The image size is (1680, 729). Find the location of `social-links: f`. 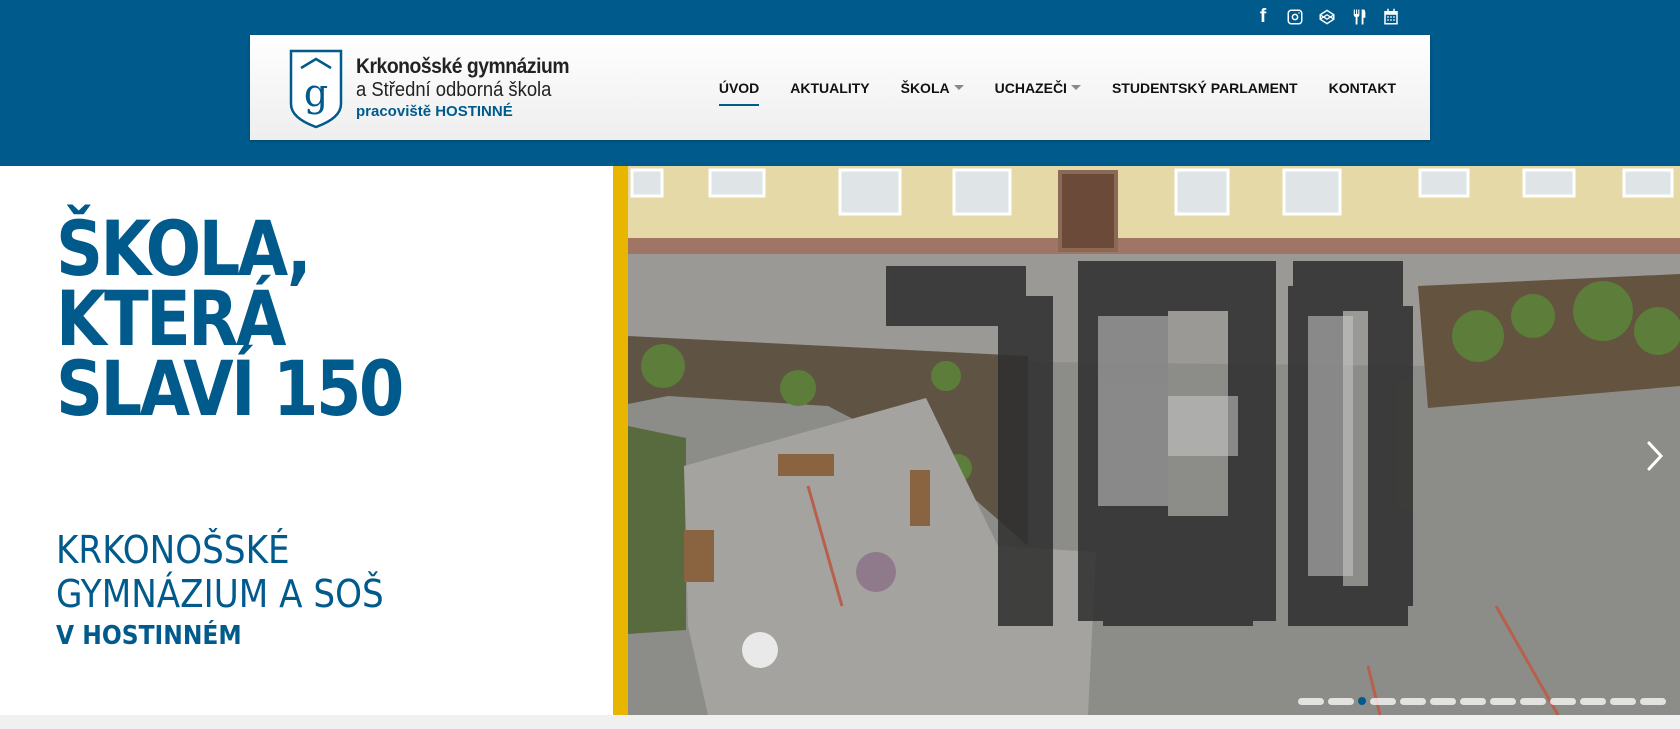

social-links: f is located at coordinates (1327, 17).